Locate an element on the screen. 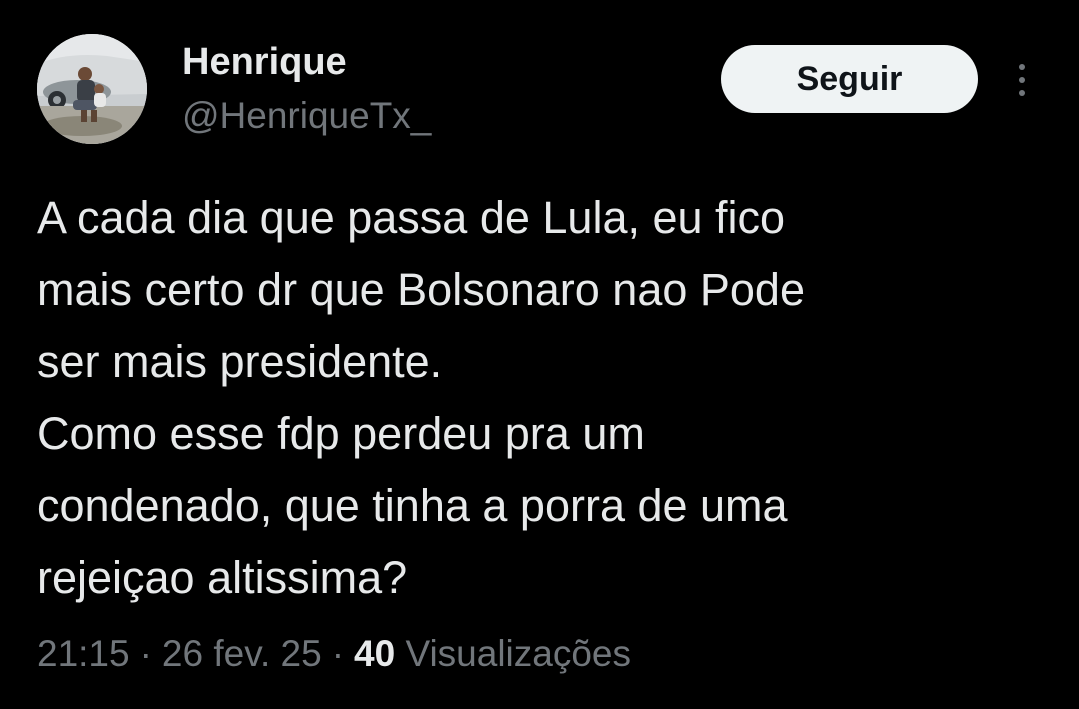  tweet-text-line: Como esse fdp perdeu pra um is located at coordinates (341, 433).